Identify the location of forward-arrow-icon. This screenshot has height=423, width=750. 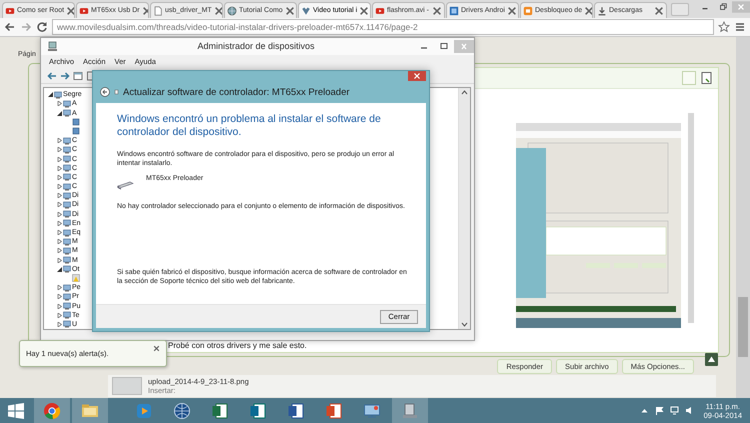
(65, 75).